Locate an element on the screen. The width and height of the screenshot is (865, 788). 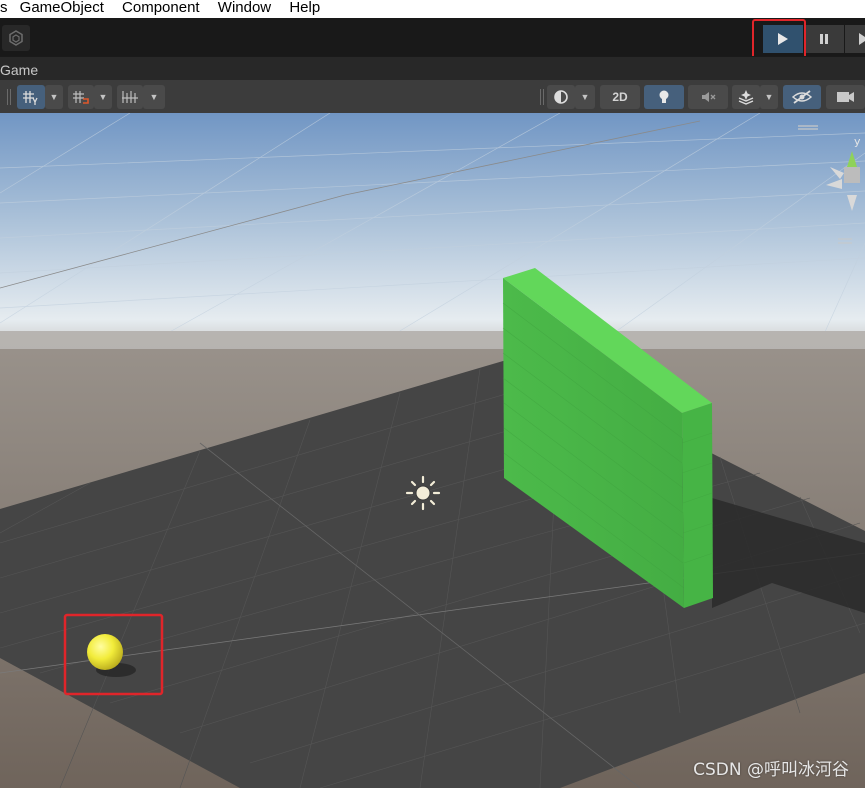
effects-button is located at coordinates (746, 97).